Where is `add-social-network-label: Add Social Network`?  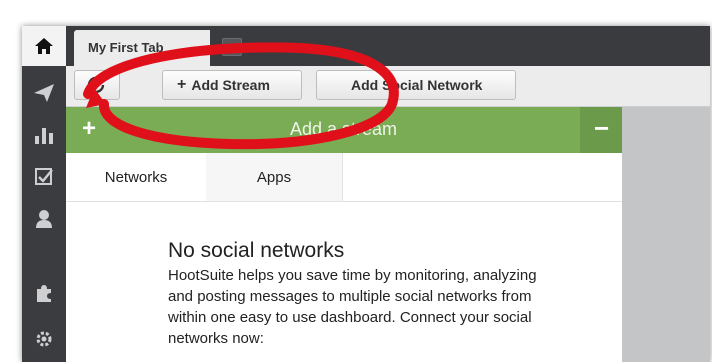
add-social-network-label: Add Social Network is located at coordinates (417, 85).